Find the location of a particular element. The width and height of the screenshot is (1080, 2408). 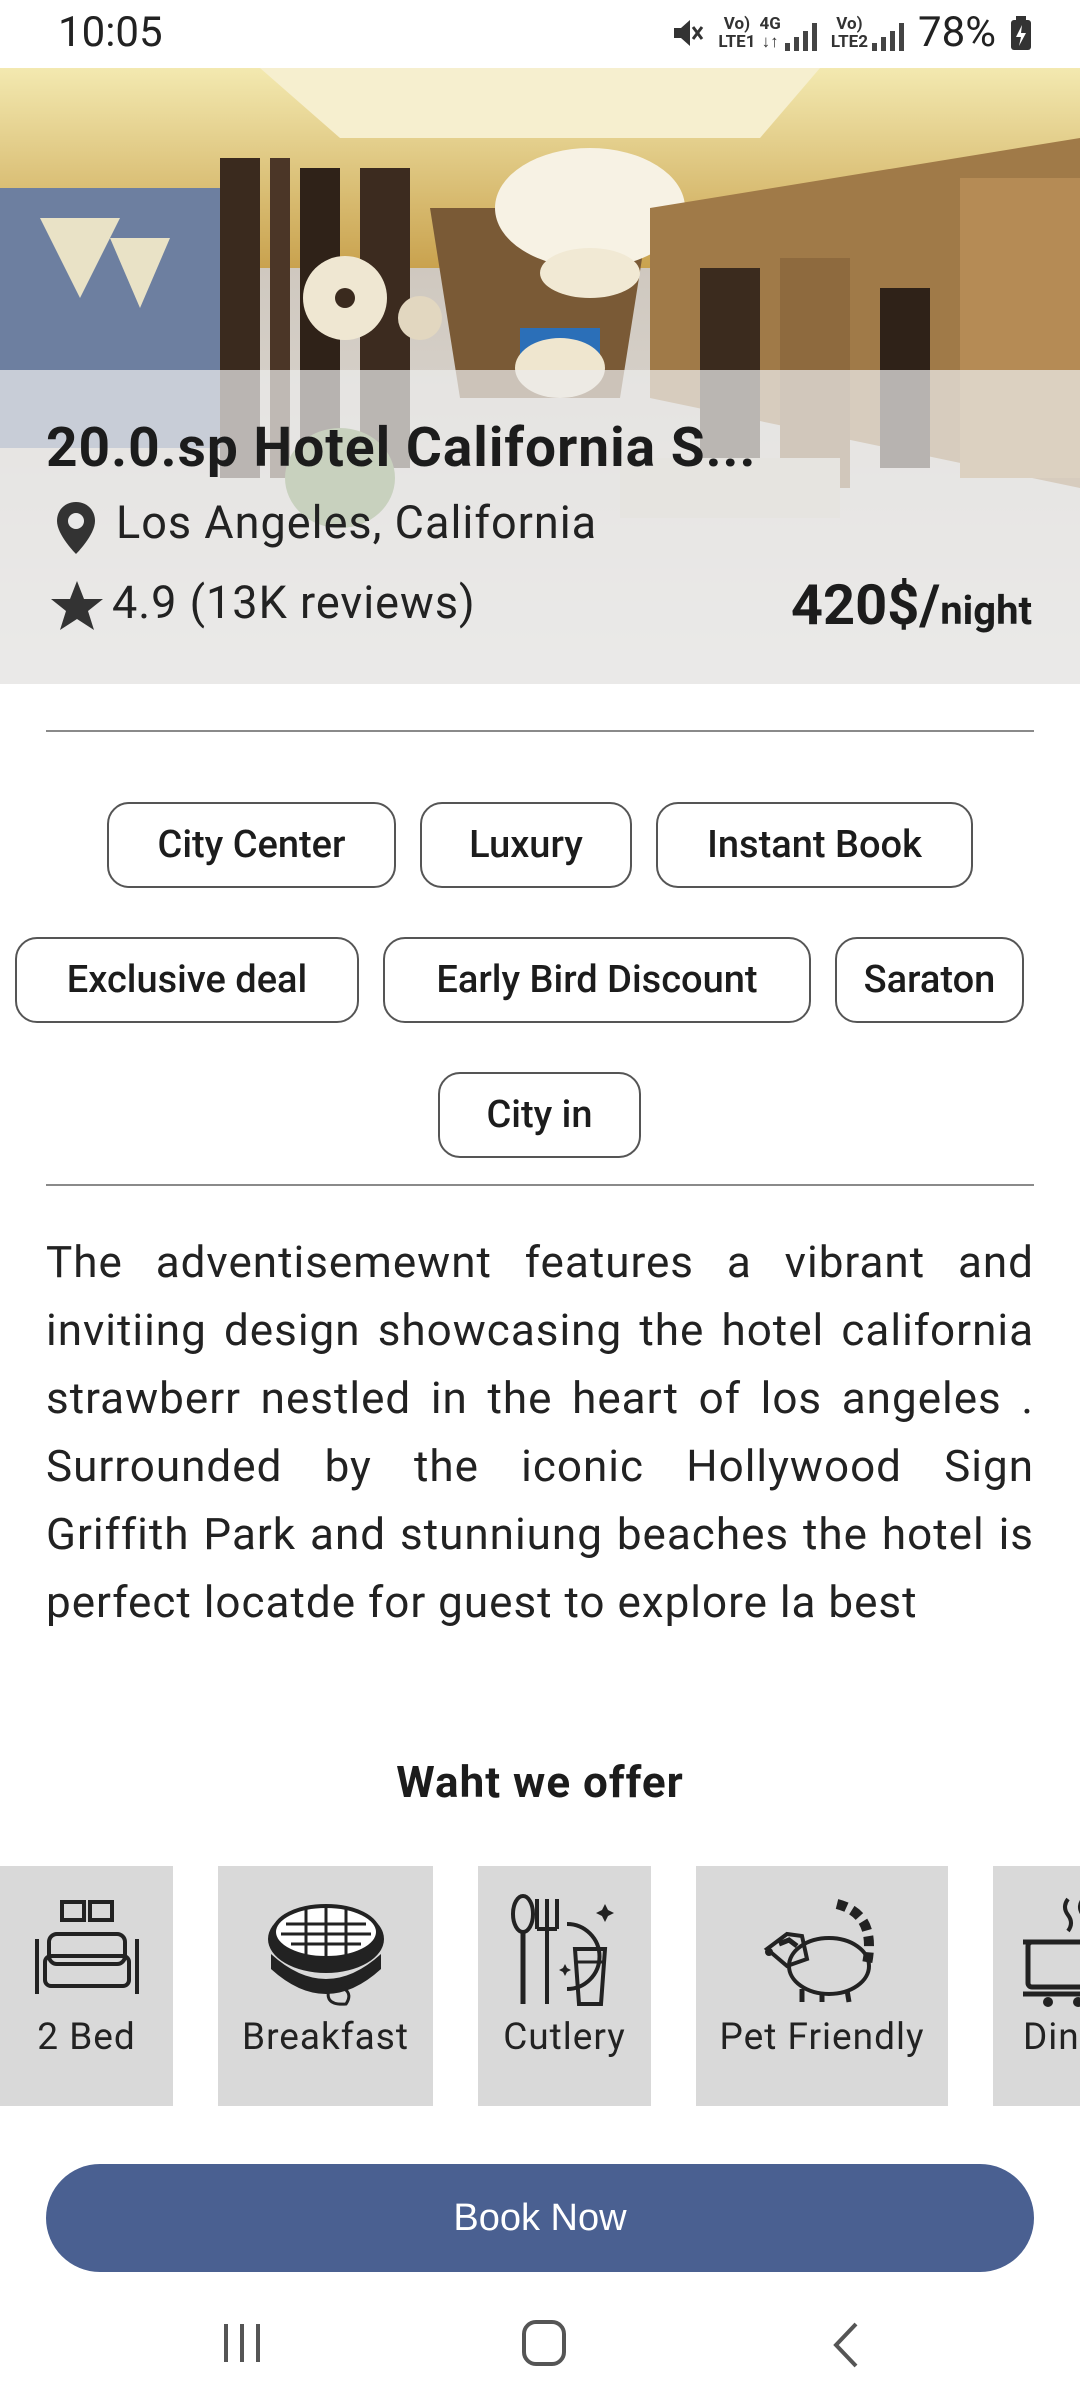

tag-chip: Early Bird Discount is located at coordinates (597, 980).